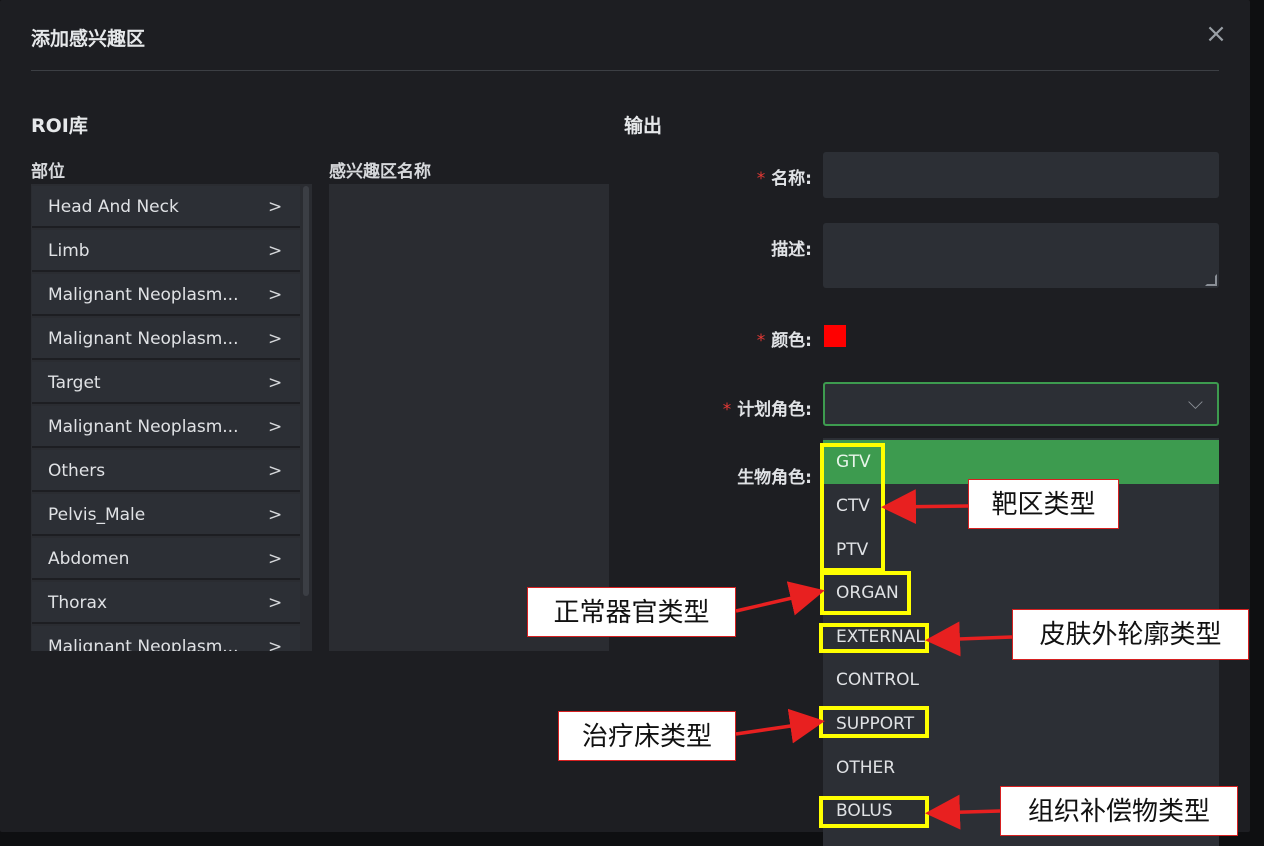 The image size is (1264, 846). I want to click on arrow-external, so click(969, 639).